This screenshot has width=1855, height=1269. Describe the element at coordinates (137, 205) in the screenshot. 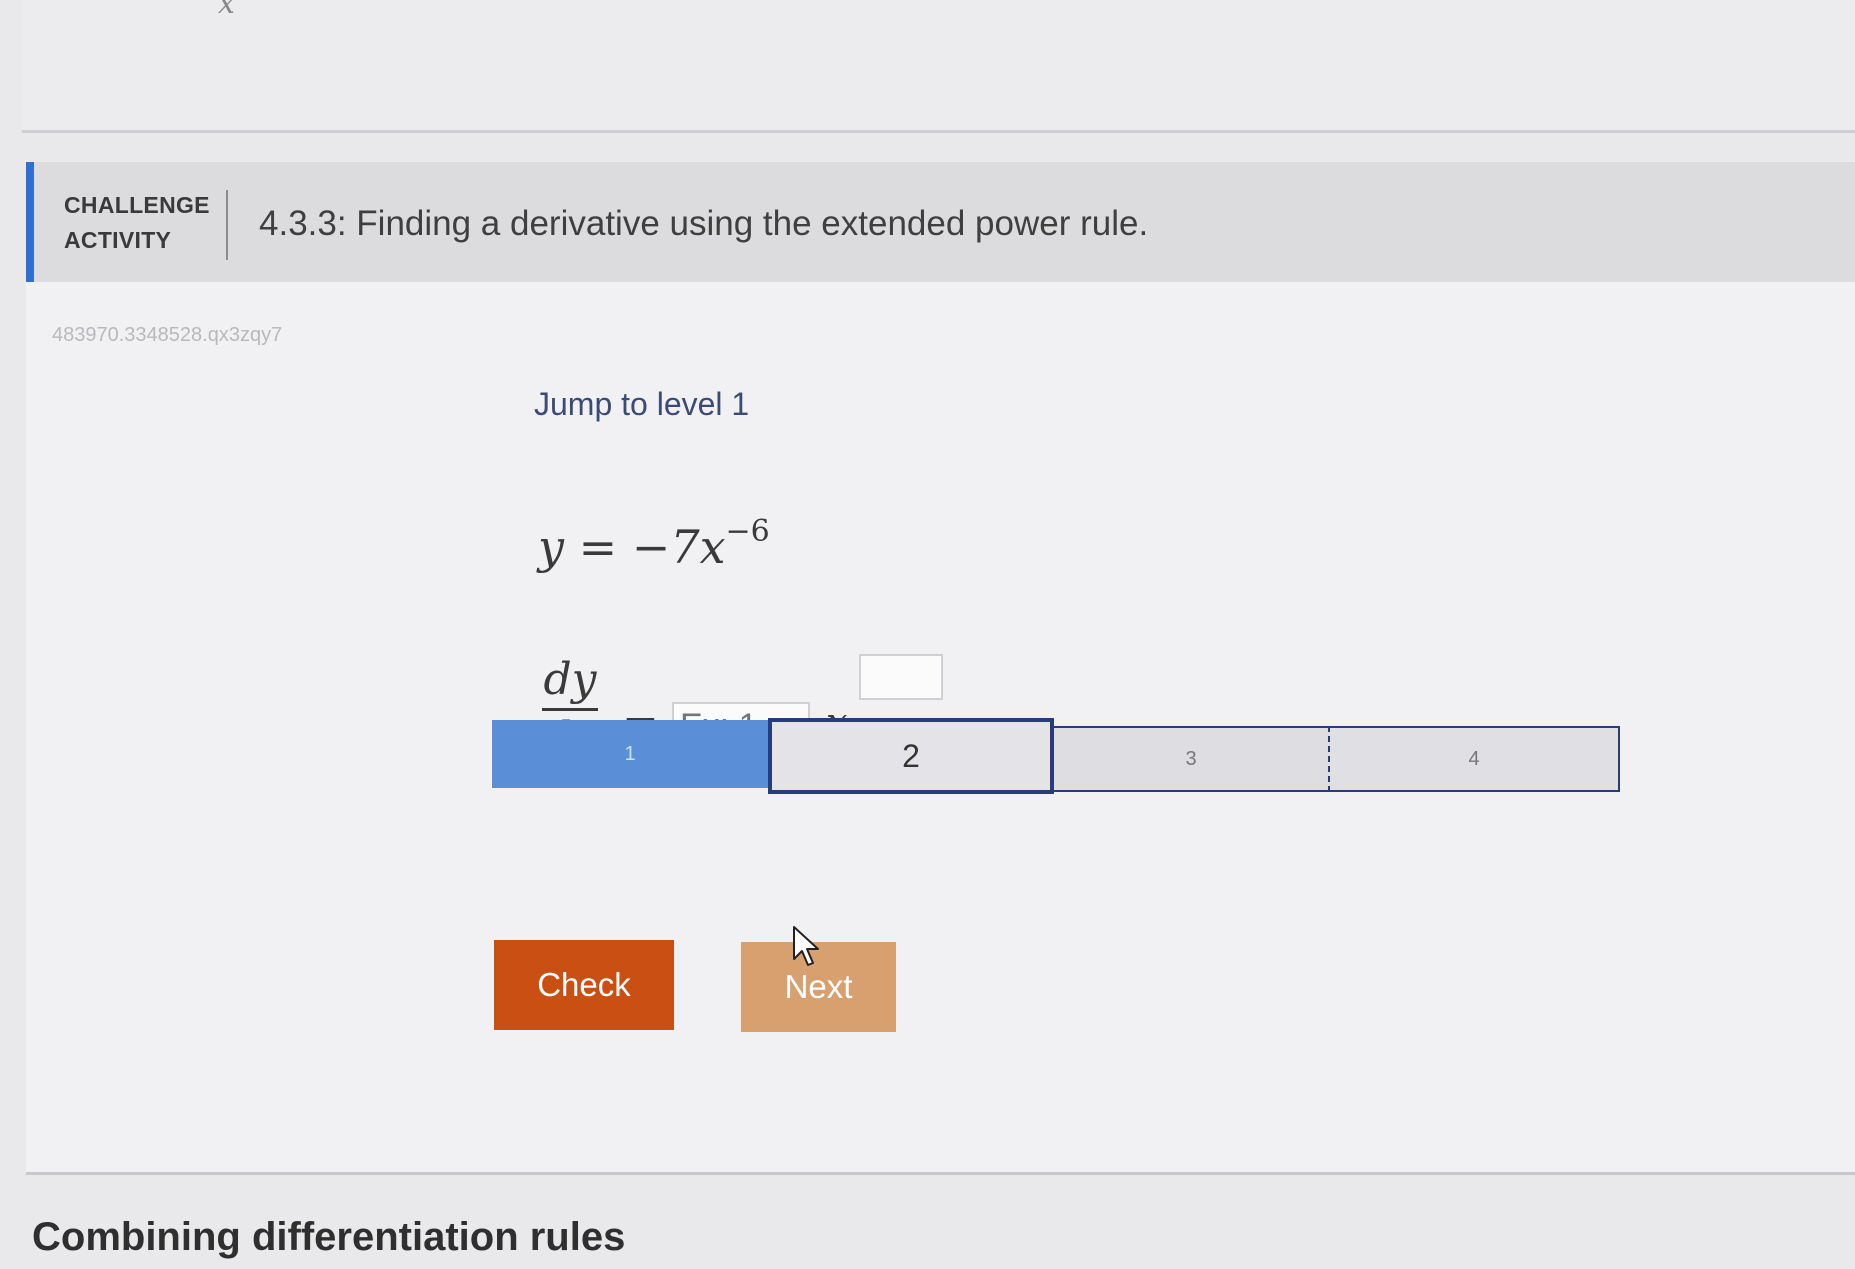

I see `activity-type-line-1: CHALLENGE` at that location.